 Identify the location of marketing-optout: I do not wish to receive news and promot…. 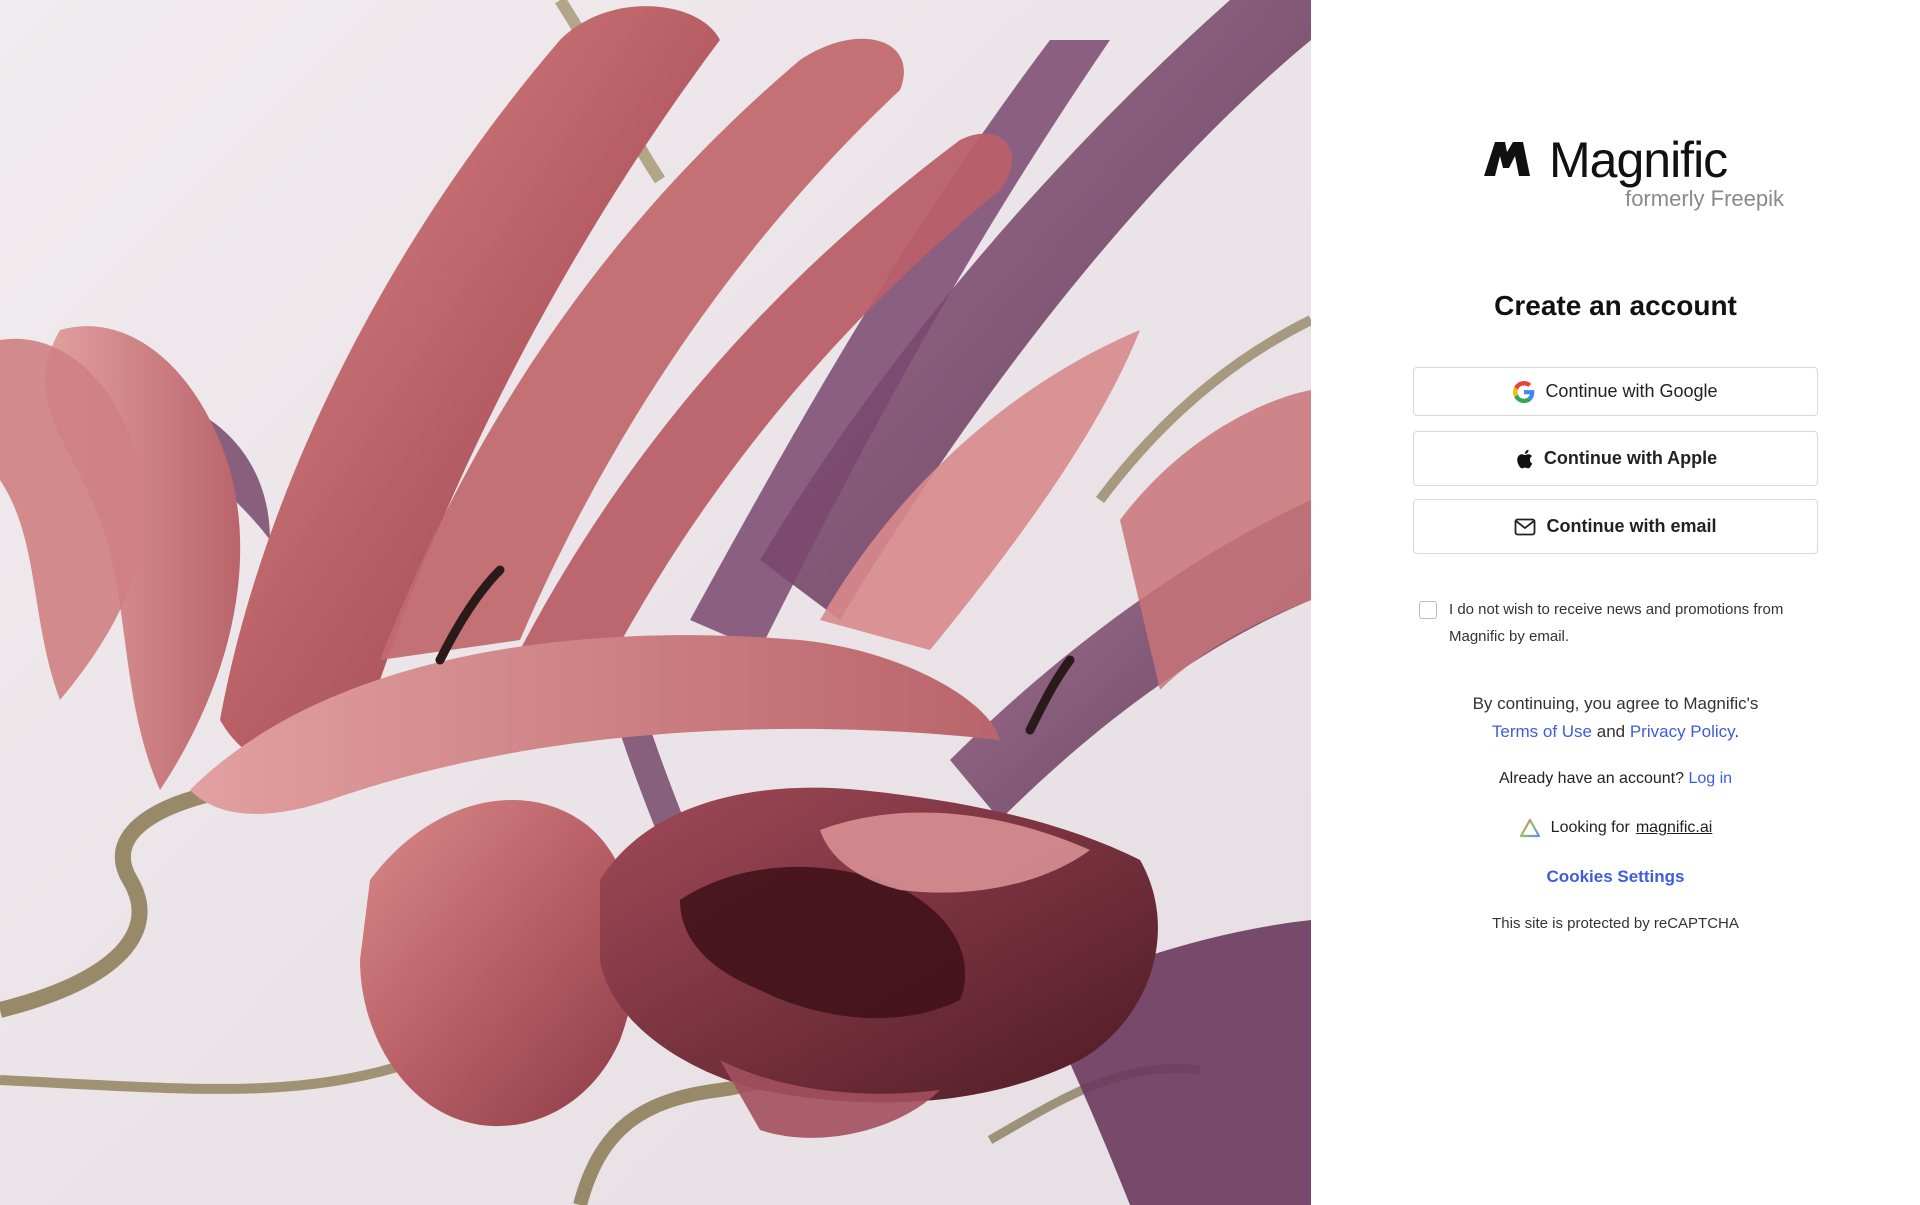
(1619, 623).